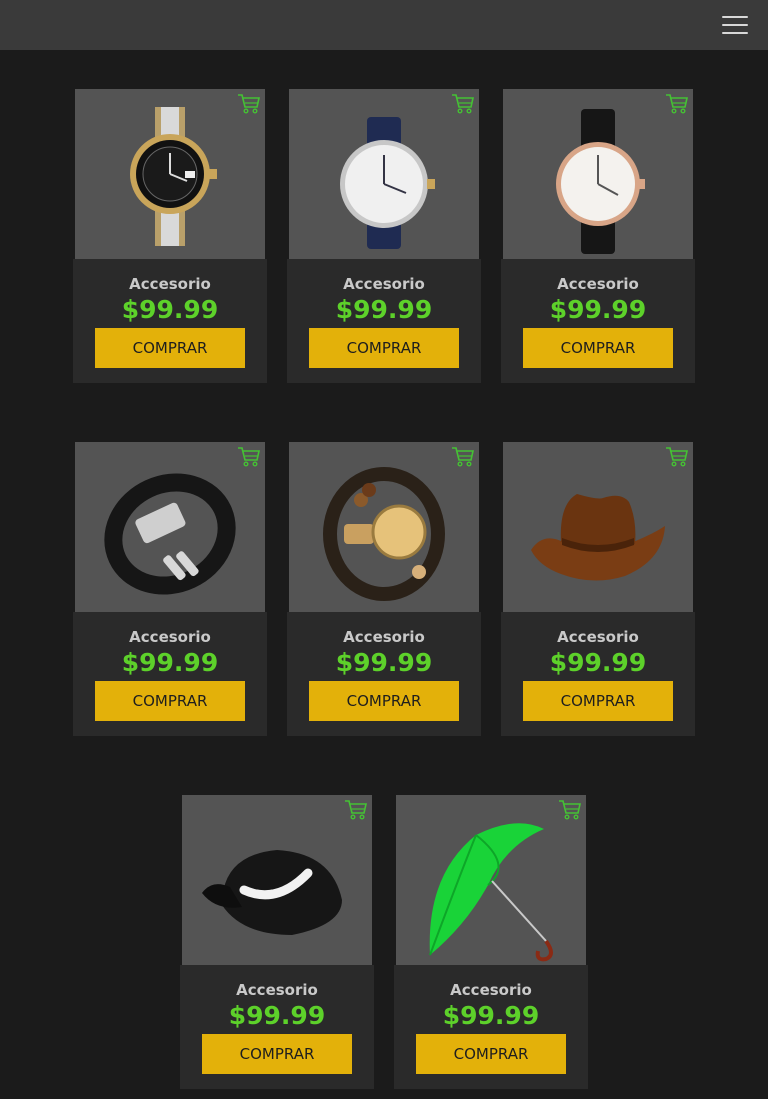 The height and width of the screenshot is (1099, 768). I want to click on hamburger-menu-icon, so click(735, 25).